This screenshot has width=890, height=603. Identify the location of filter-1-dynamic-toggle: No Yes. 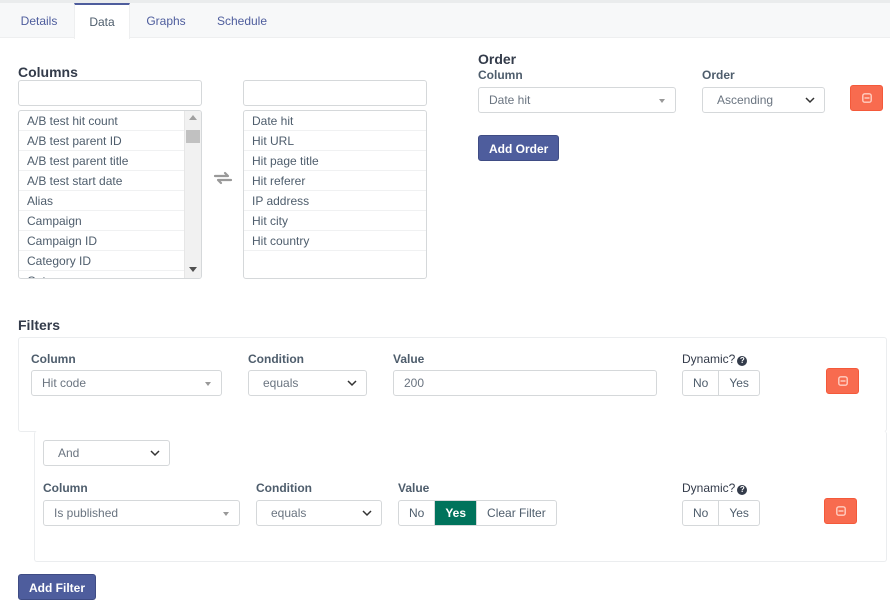
(721, 383).